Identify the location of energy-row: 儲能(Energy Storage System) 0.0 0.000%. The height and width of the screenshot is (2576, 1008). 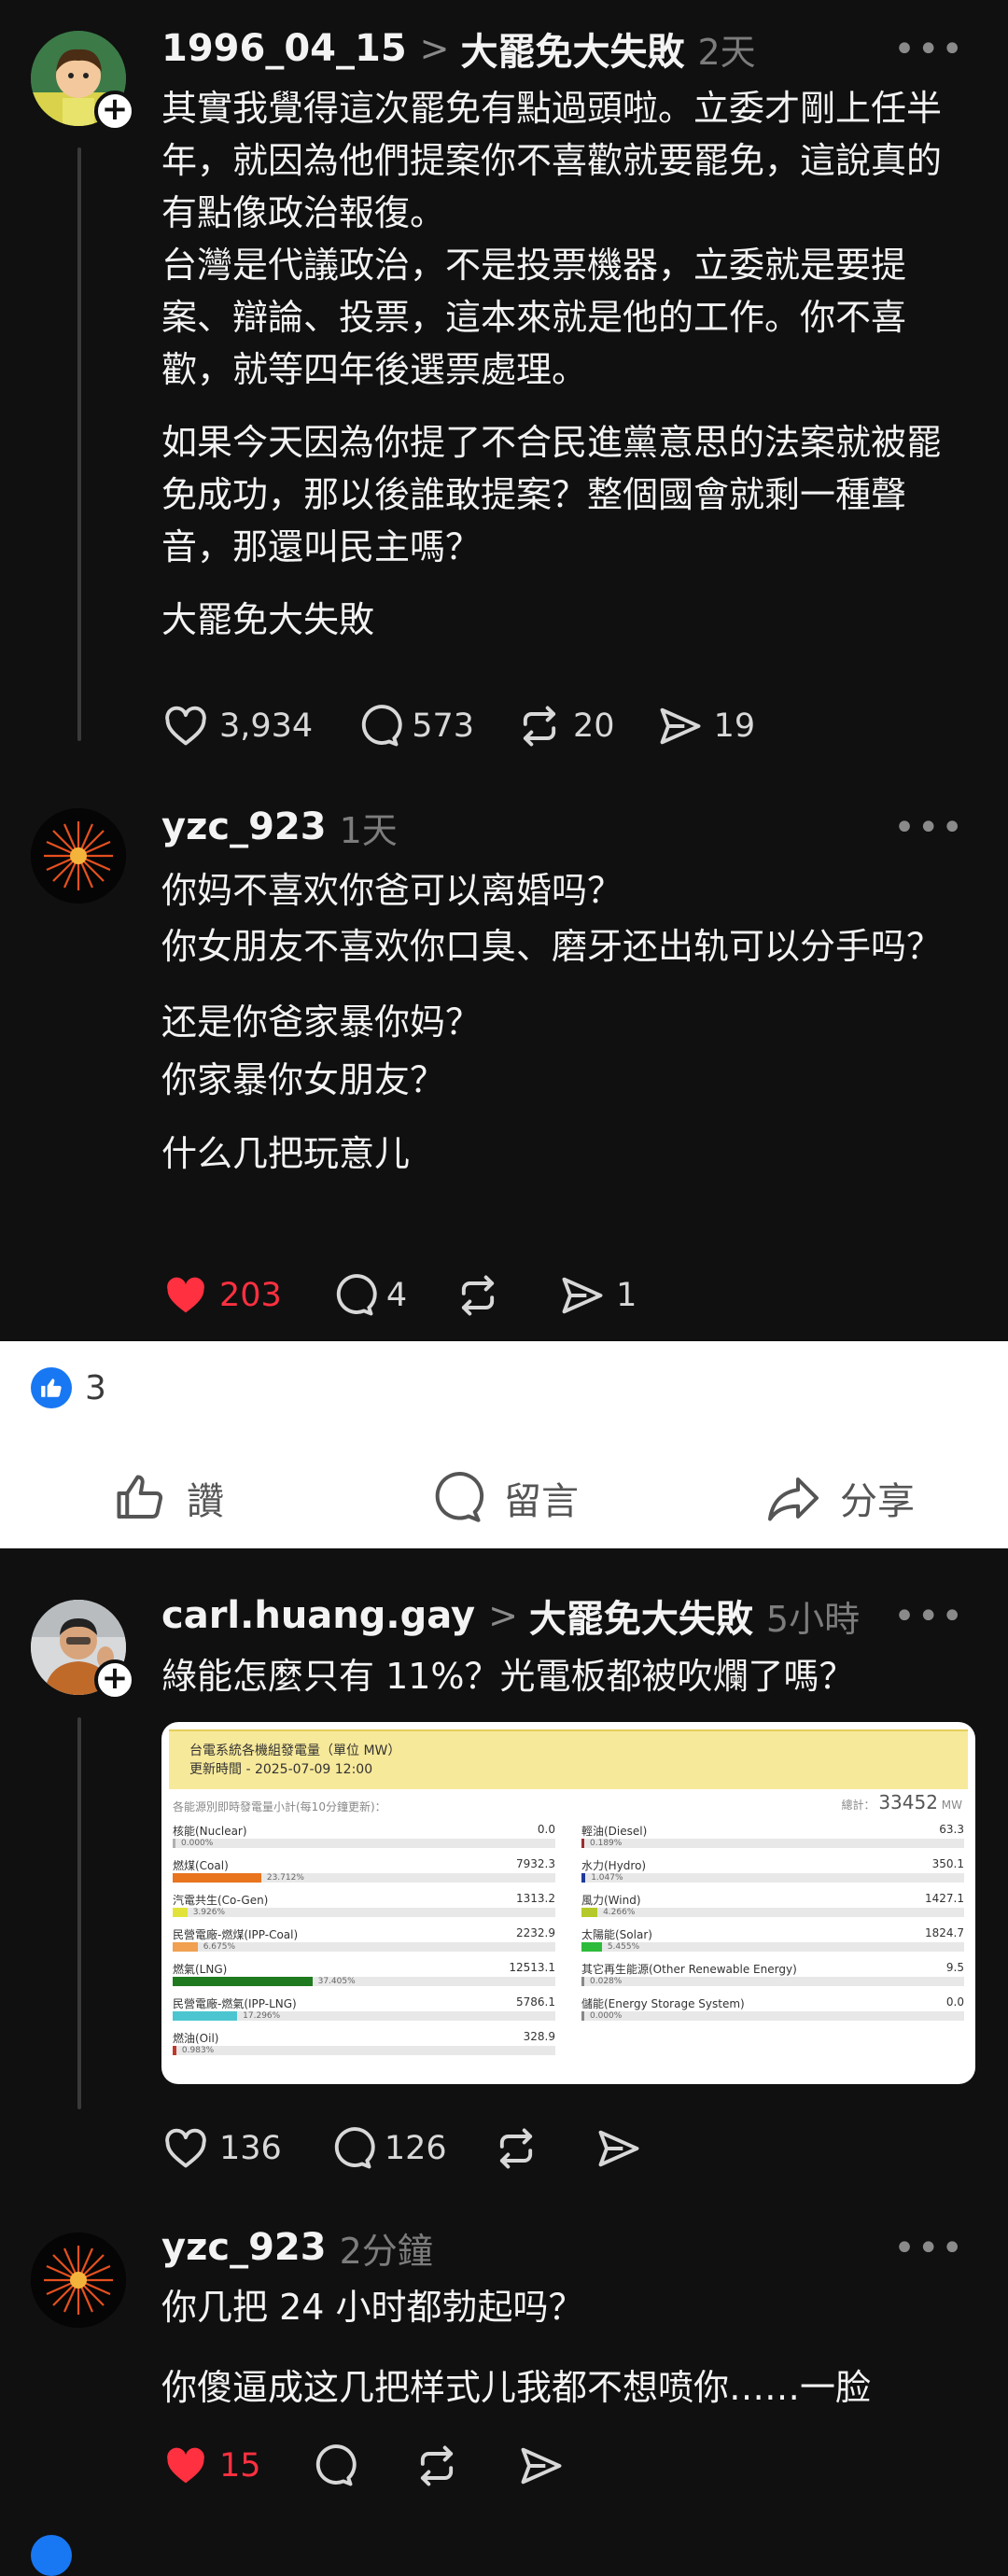
(772, 2012).